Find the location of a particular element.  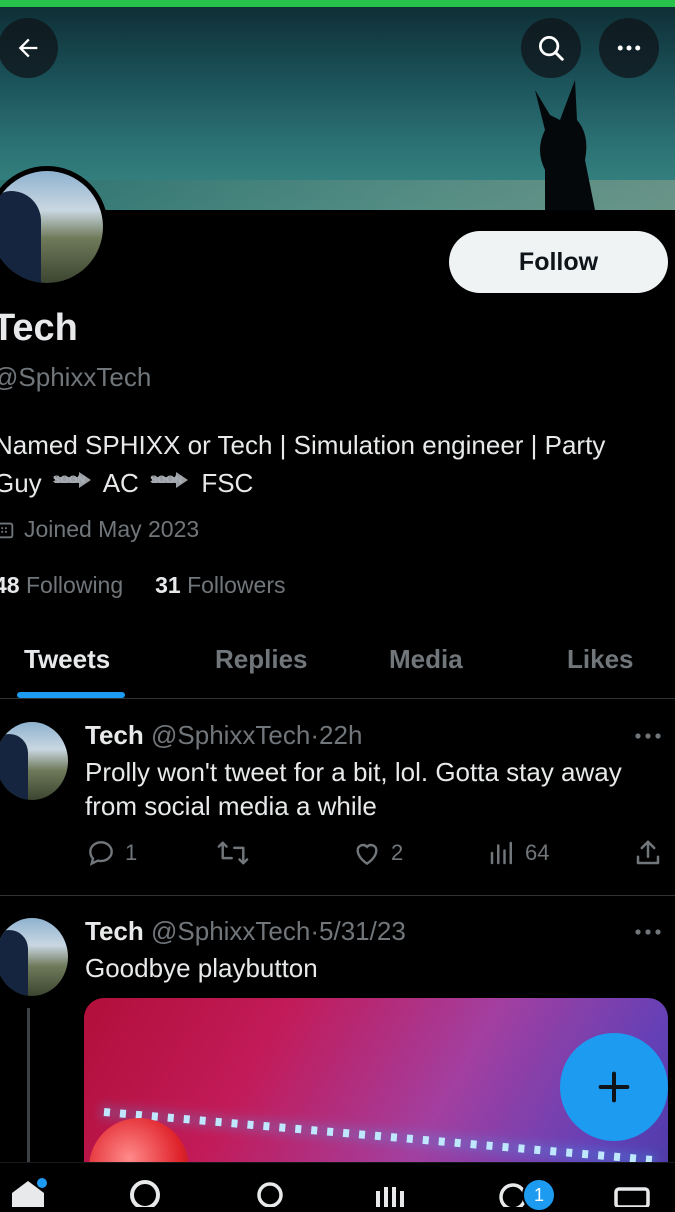

thread-line is located at coordinates (28, 1088).